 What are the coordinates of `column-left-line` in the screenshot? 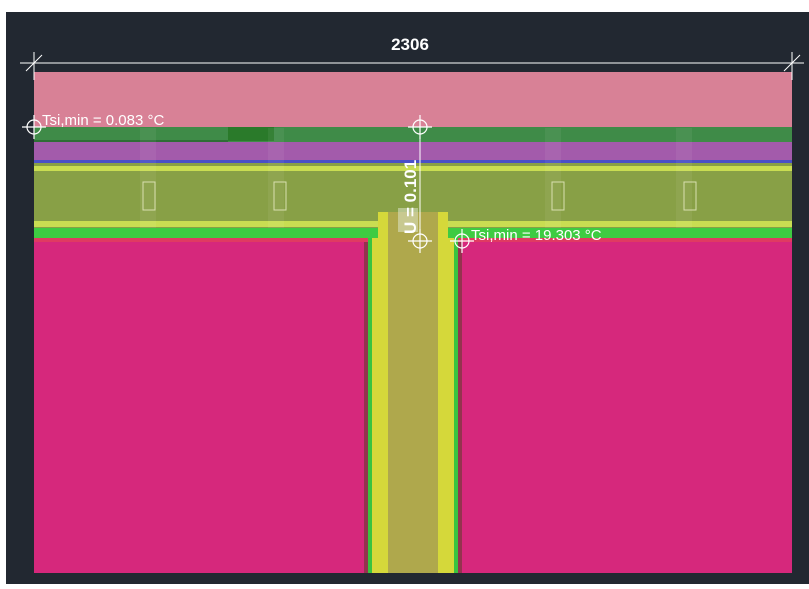 It's located at (376, 405).